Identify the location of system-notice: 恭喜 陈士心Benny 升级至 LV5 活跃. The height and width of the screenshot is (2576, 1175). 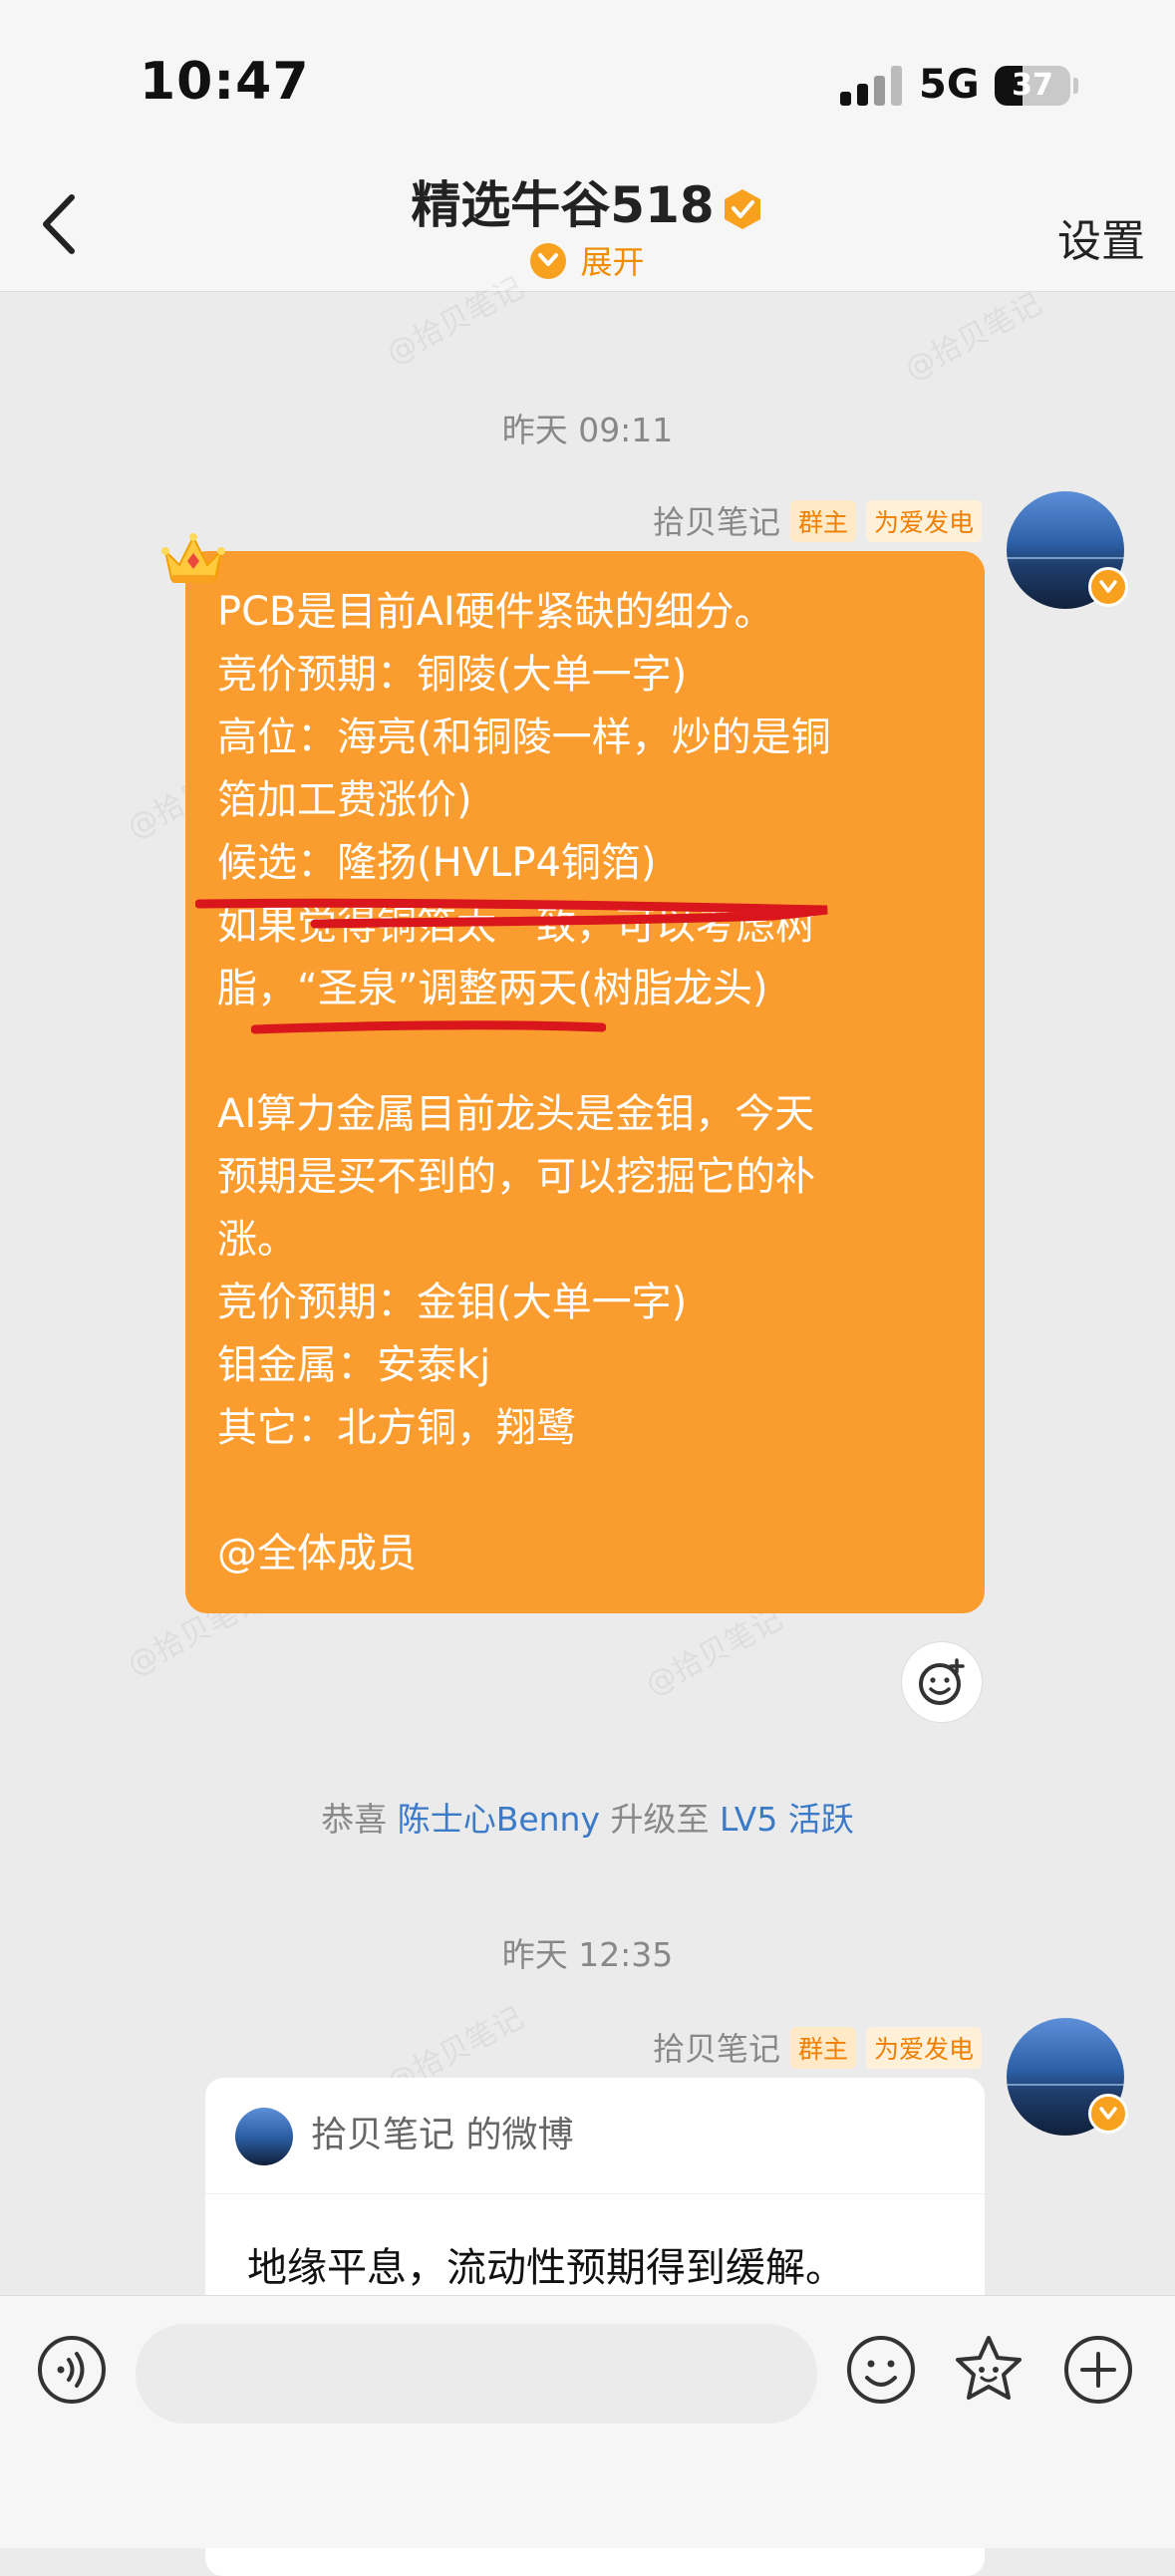
(587, 1819).